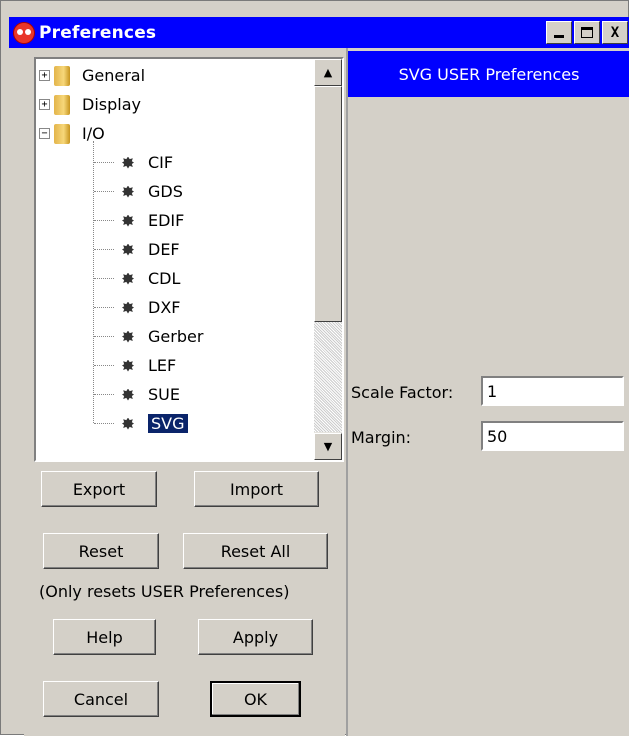 Image resolution: width=629 pixels, height=736 pixels. What do you see at coordinates (381, 437) in the screenshot?
I see `margin-label: Margin:` at bounding box center [381, 437].